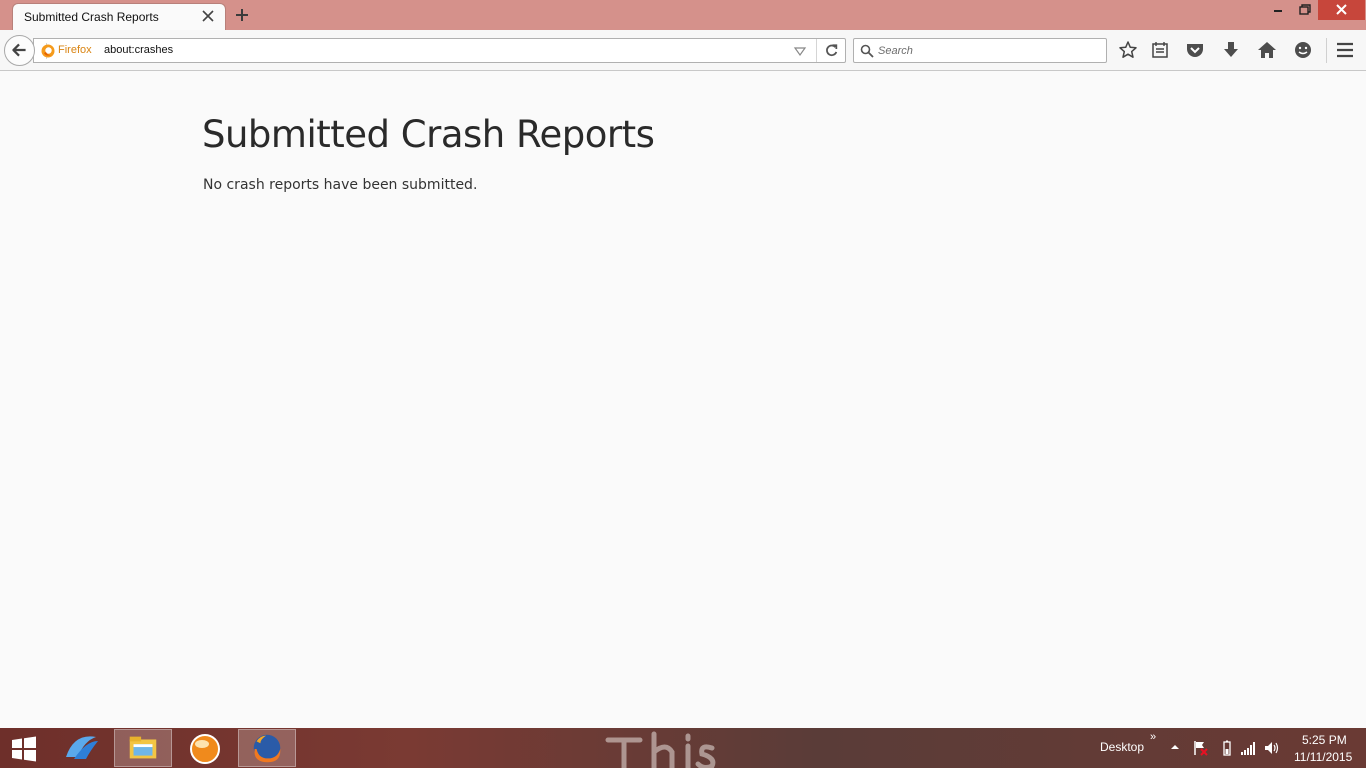 This screenshot has width=1366, height=768. I want to click on tab-submitted-crash-reports: Submitted Crash Reports, so click(119, 16).